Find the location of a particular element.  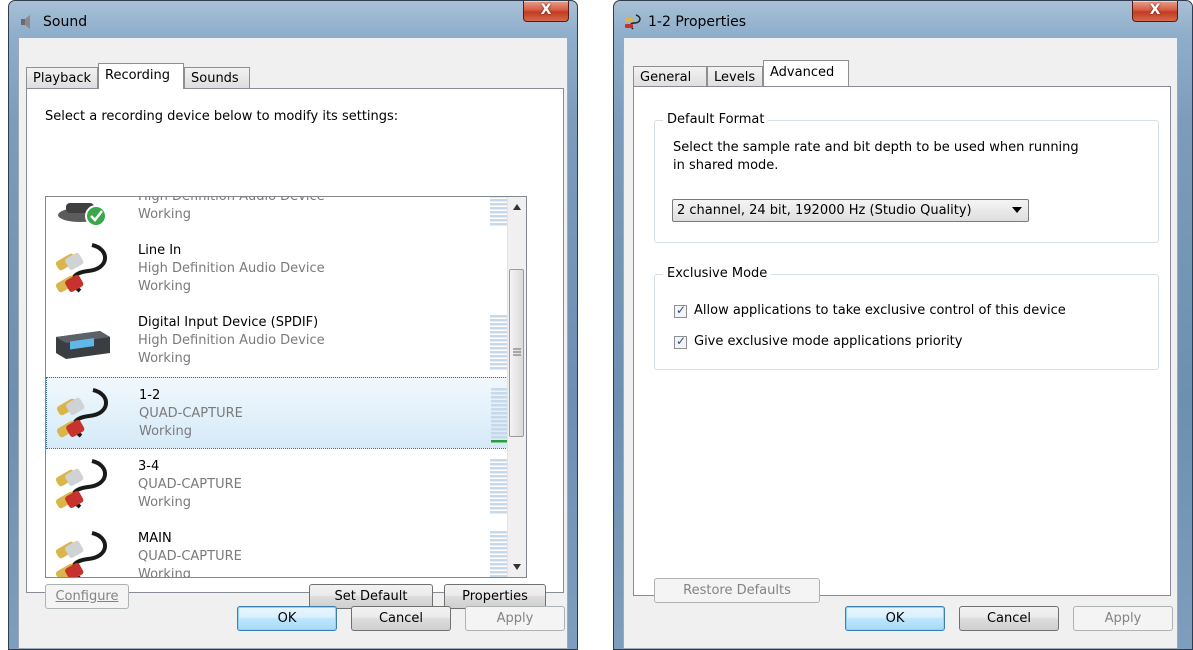

tab-general: General is located at coordinates (670, 77).